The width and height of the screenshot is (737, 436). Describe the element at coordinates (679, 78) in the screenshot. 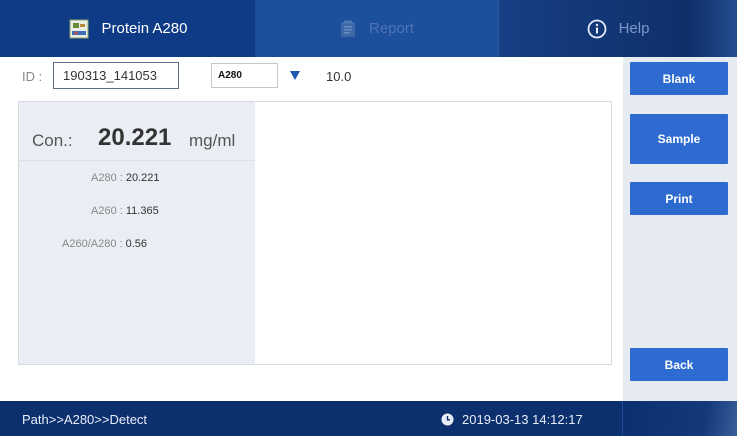

I see `blank-button: Blank` at that location.